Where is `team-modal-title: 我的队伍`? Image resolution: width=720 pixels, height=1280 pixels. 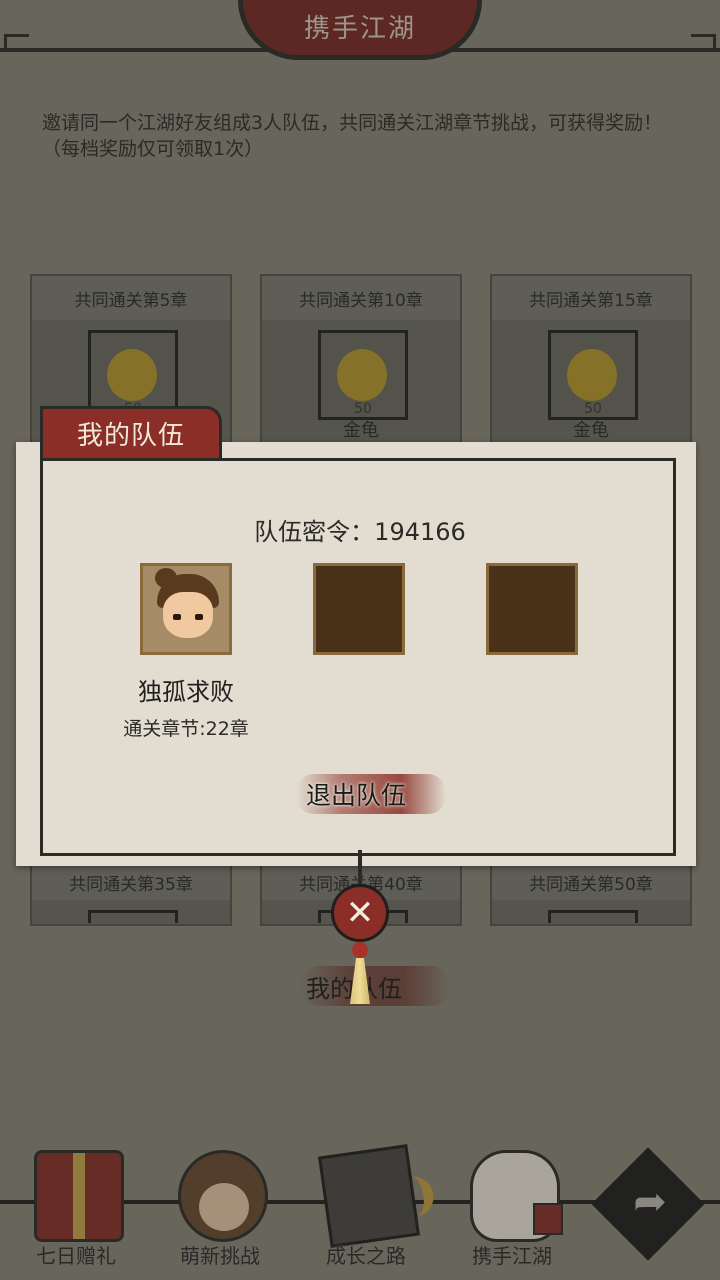 team-modal-title: 我的队伍 is located at coordinates (130, 436).